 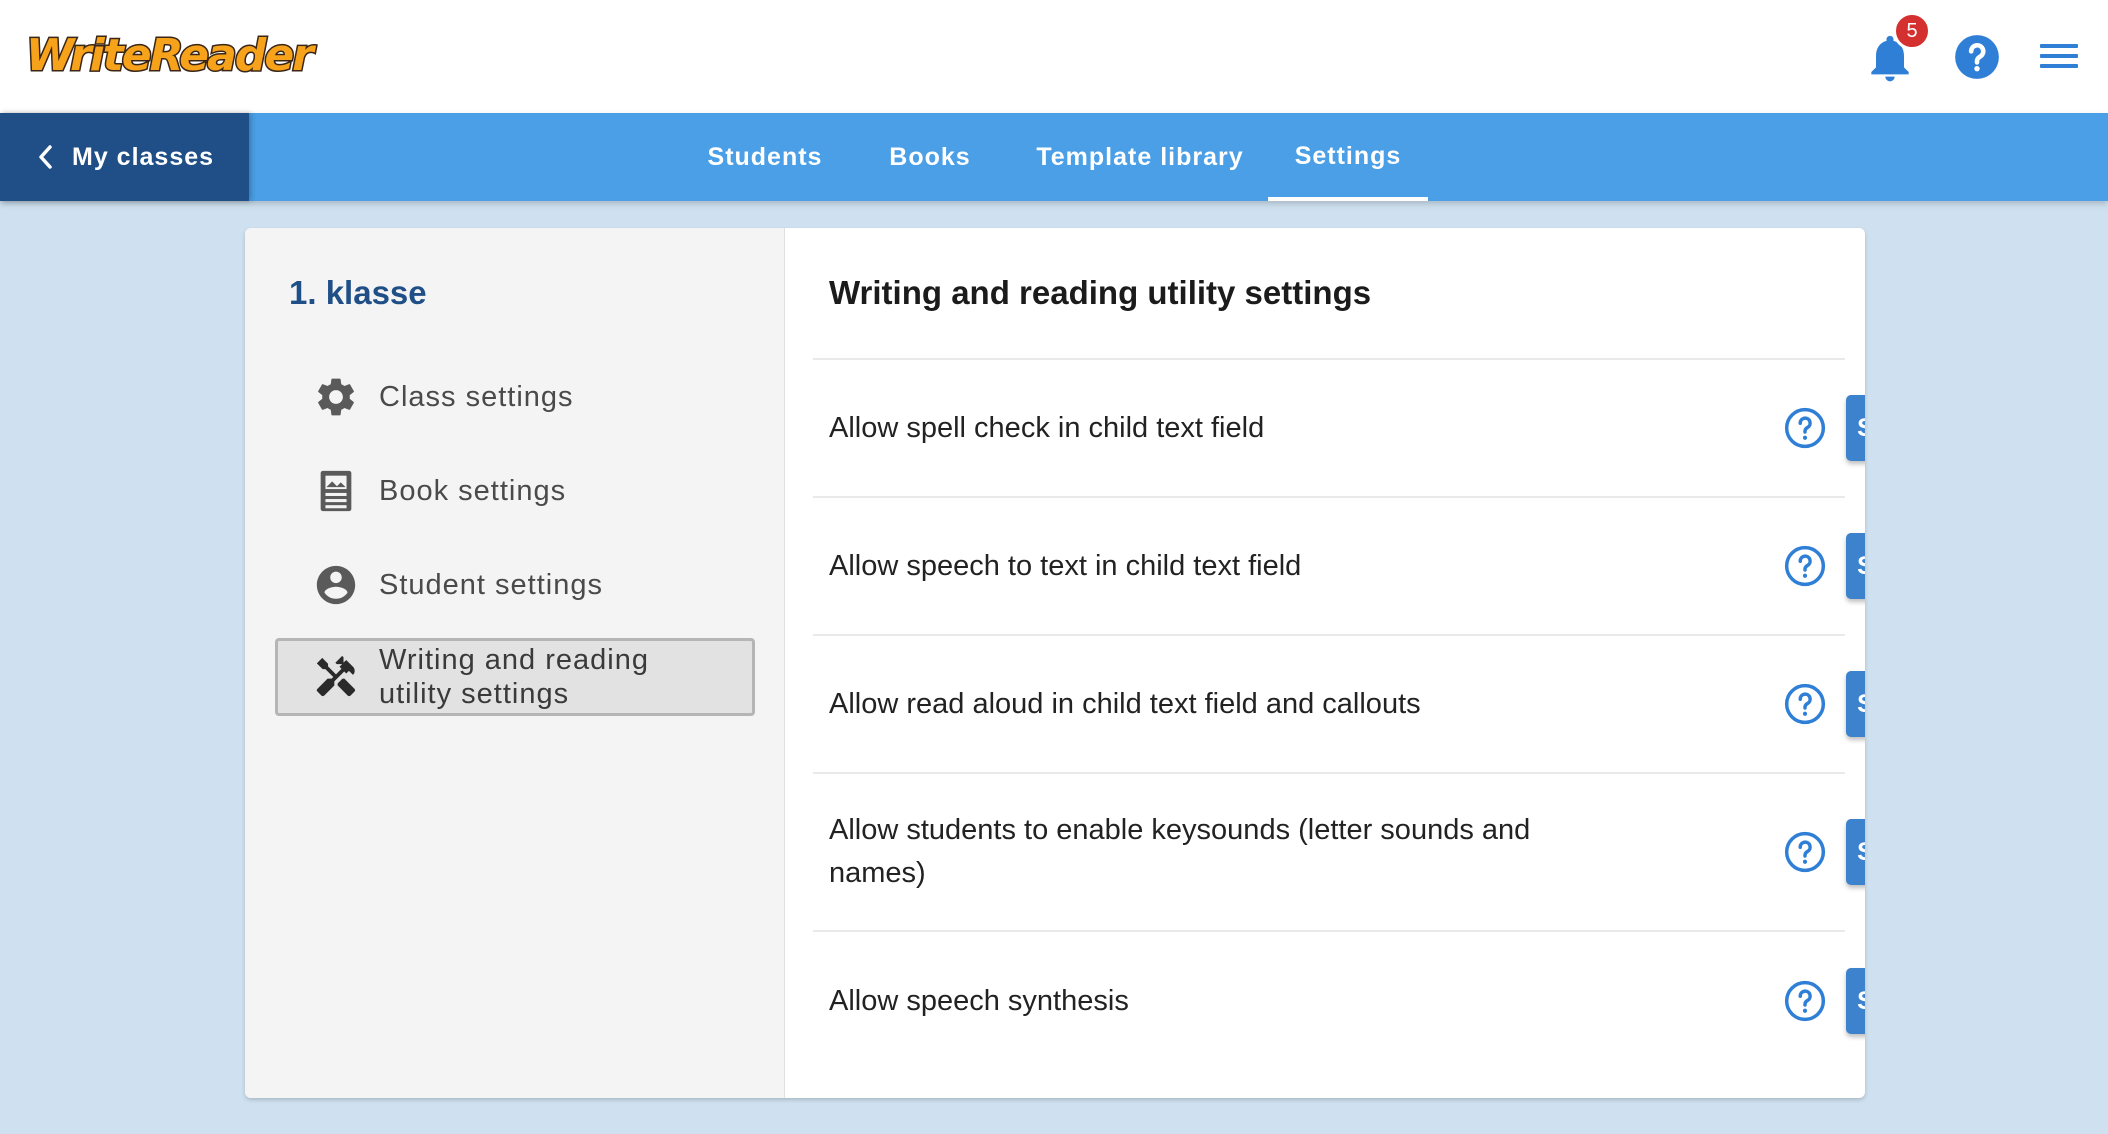 What do you see at coordinates (979, 1000) in the screenshot?
I see `setting-label: Allow speech synthesis` at bounding box center [979, 1000].